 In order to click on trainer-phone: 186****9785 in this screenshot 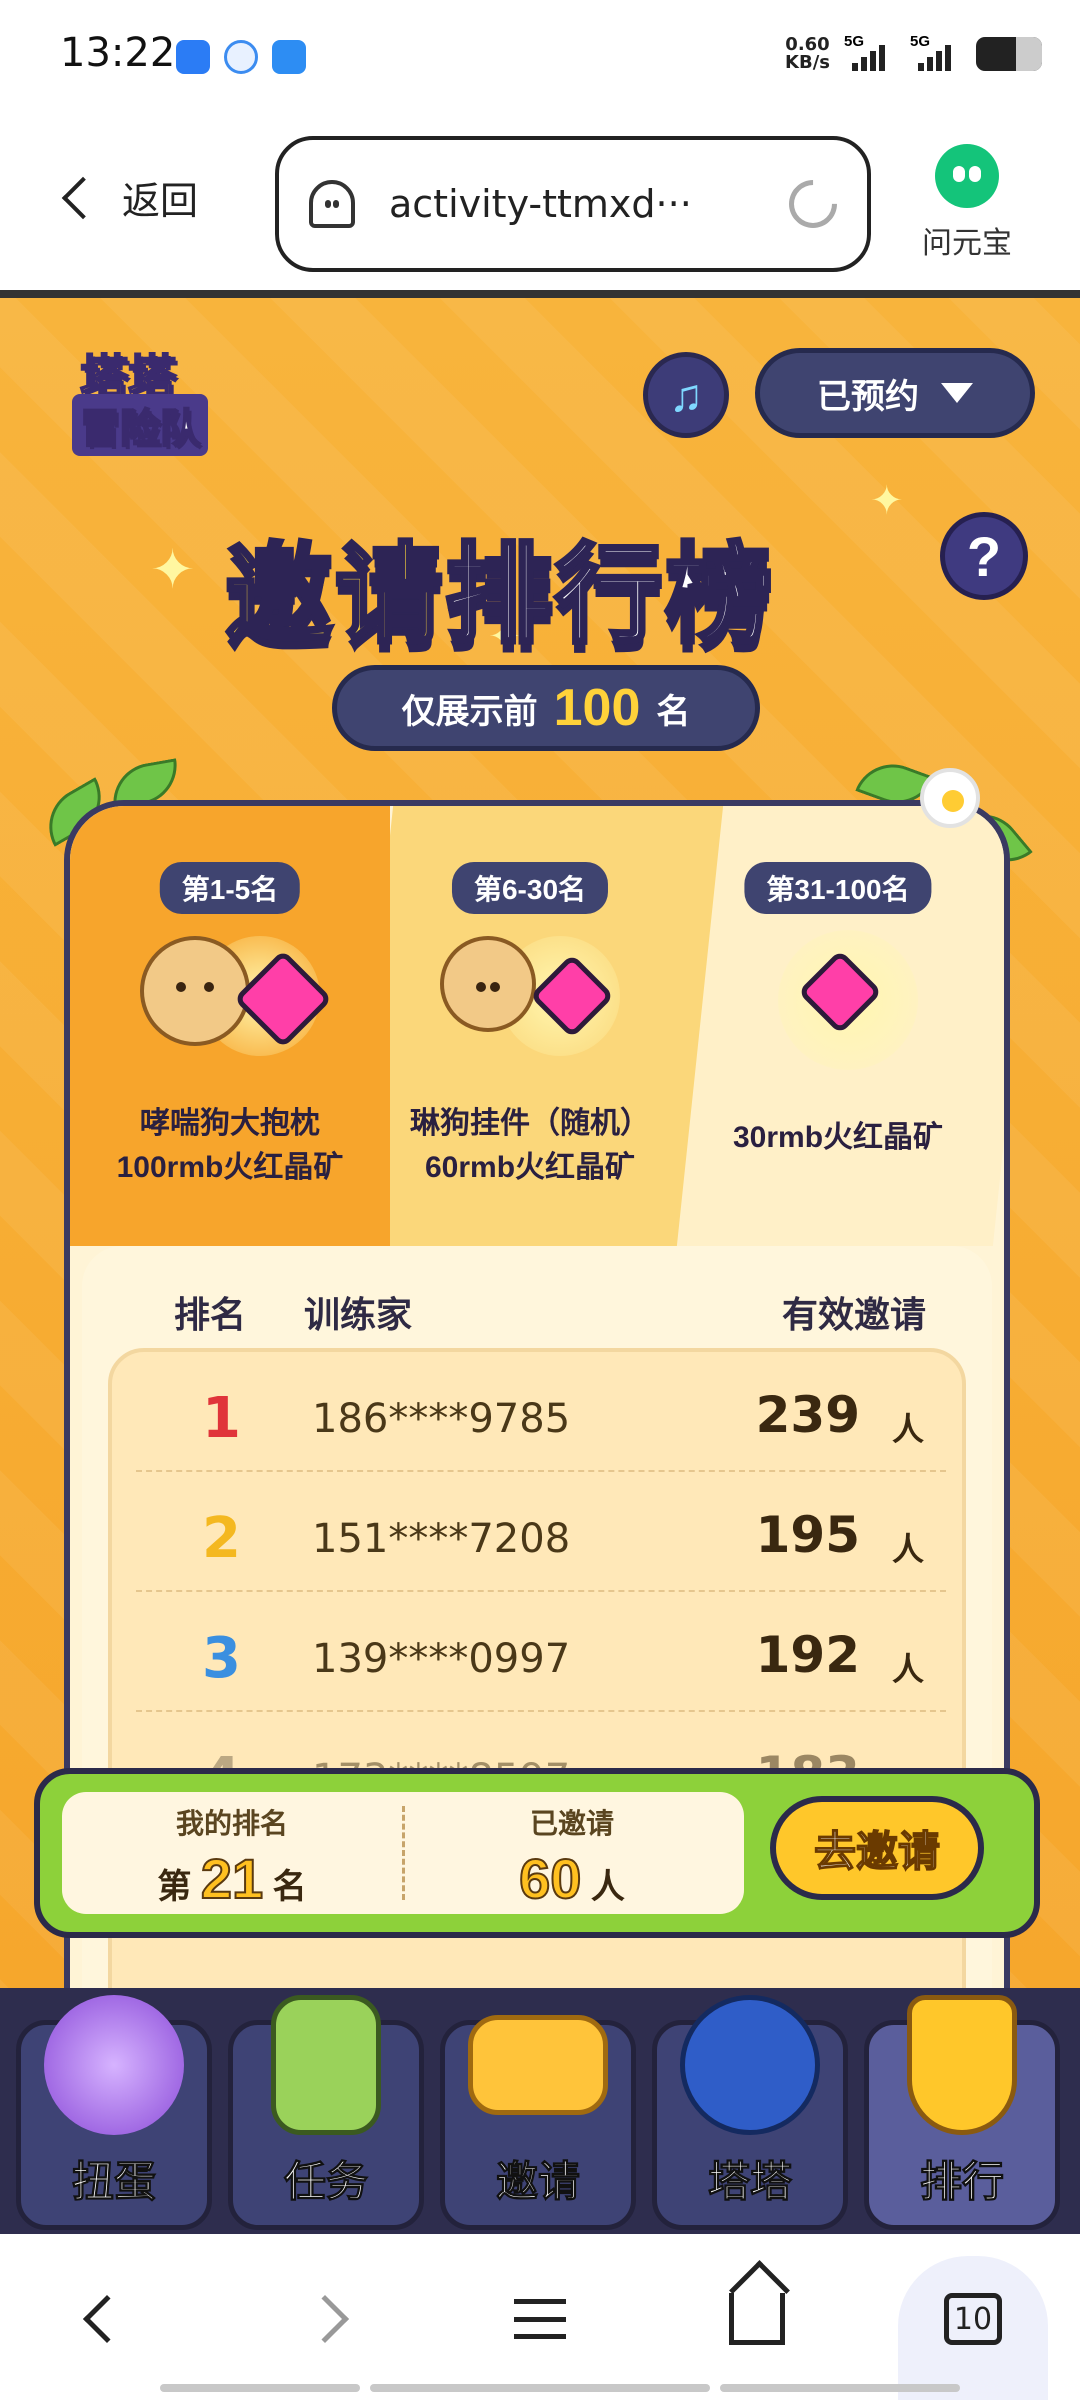, I will do `click(441, 1419)`.